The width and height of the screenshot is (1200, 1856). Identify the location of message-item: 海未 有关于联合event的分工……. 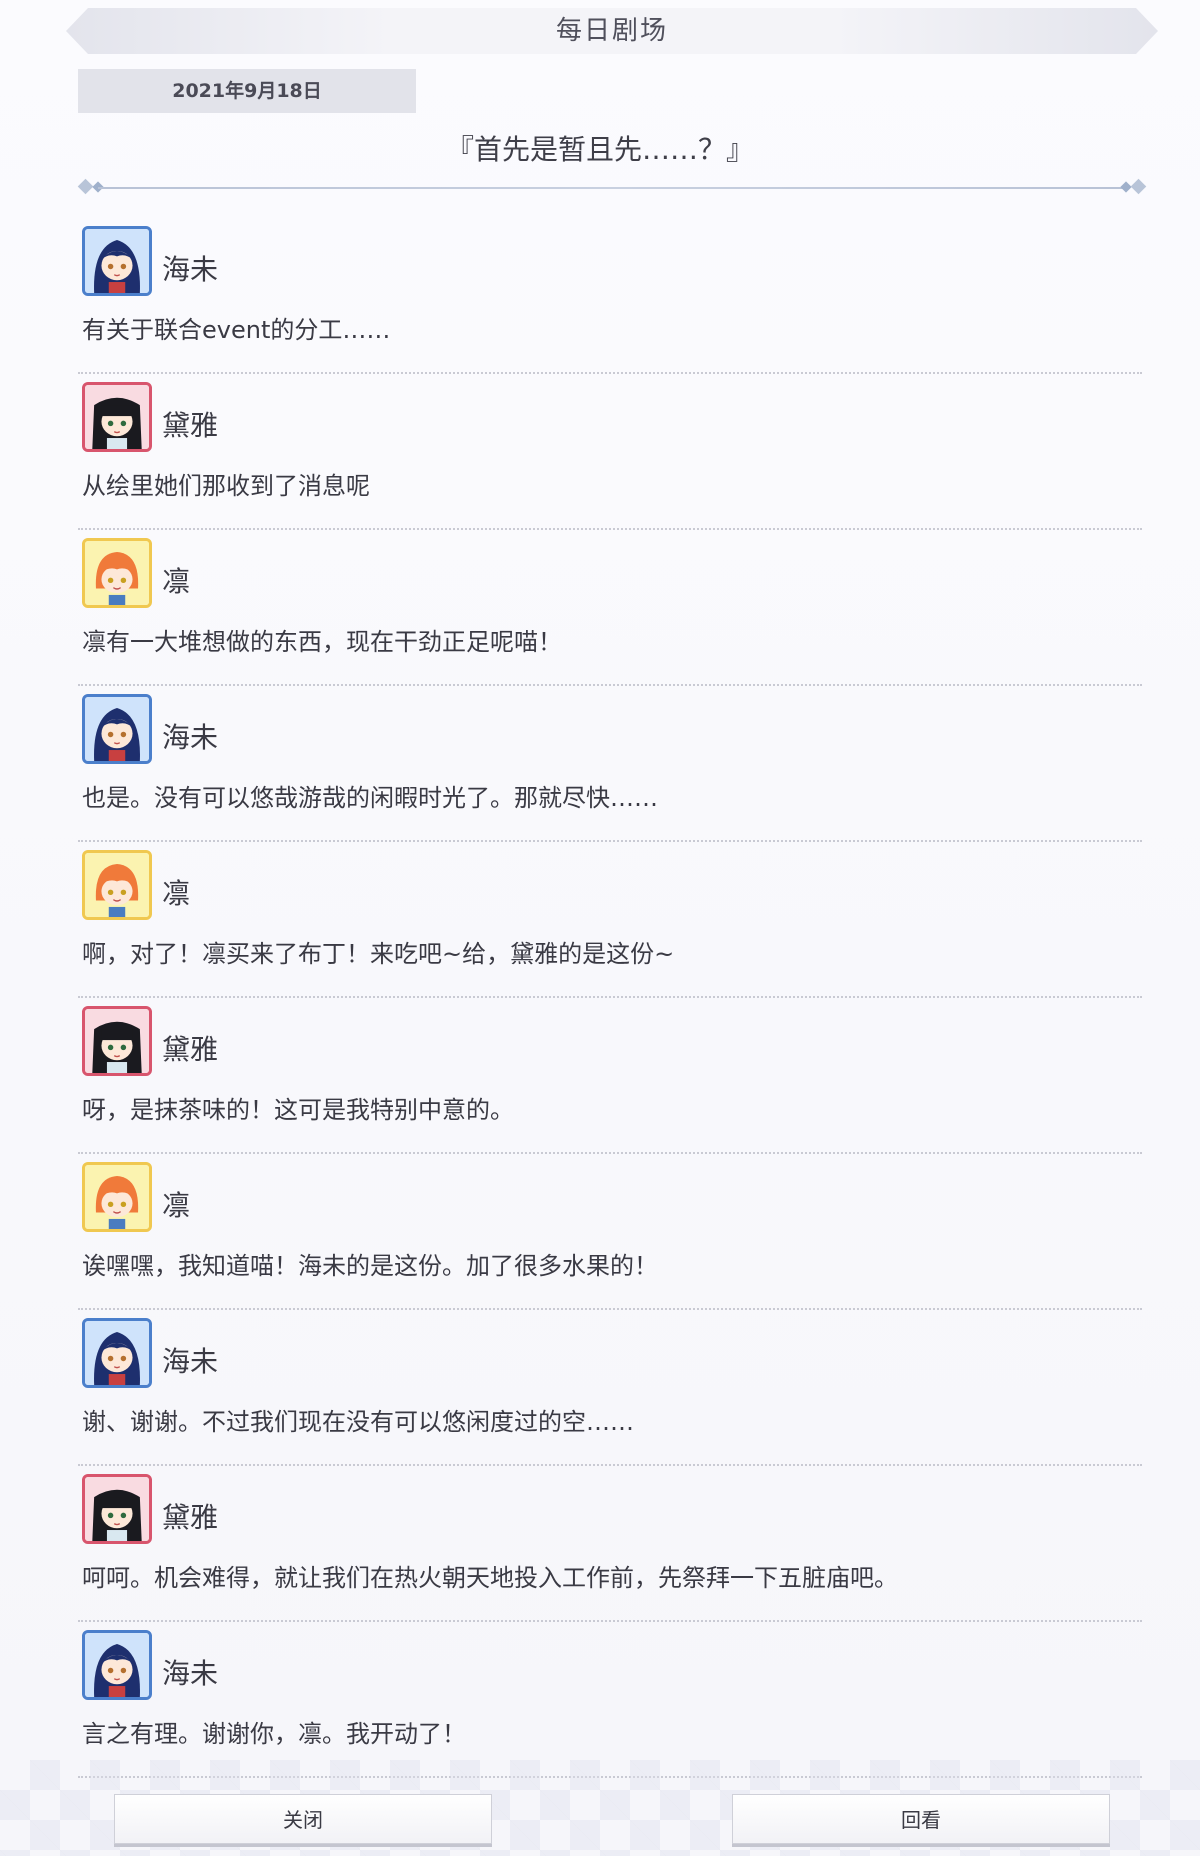
(610, 296).